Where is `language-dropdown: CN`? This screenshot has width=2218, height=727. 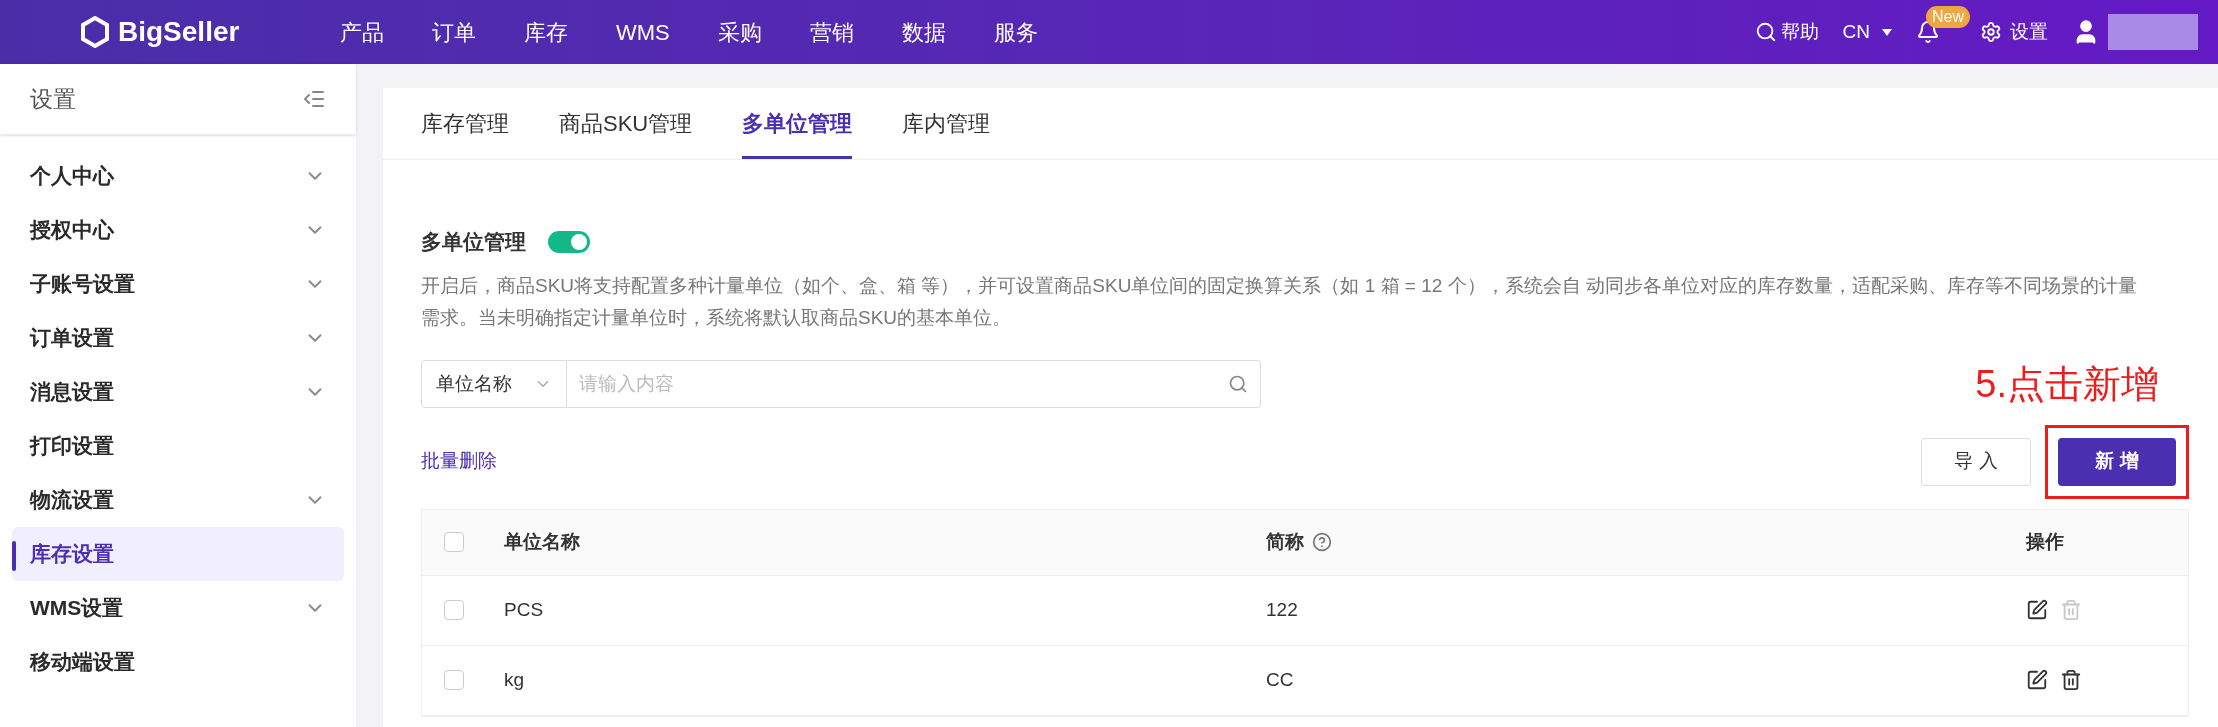
language-dropdown: CN is located at coordinates (1867, 32).